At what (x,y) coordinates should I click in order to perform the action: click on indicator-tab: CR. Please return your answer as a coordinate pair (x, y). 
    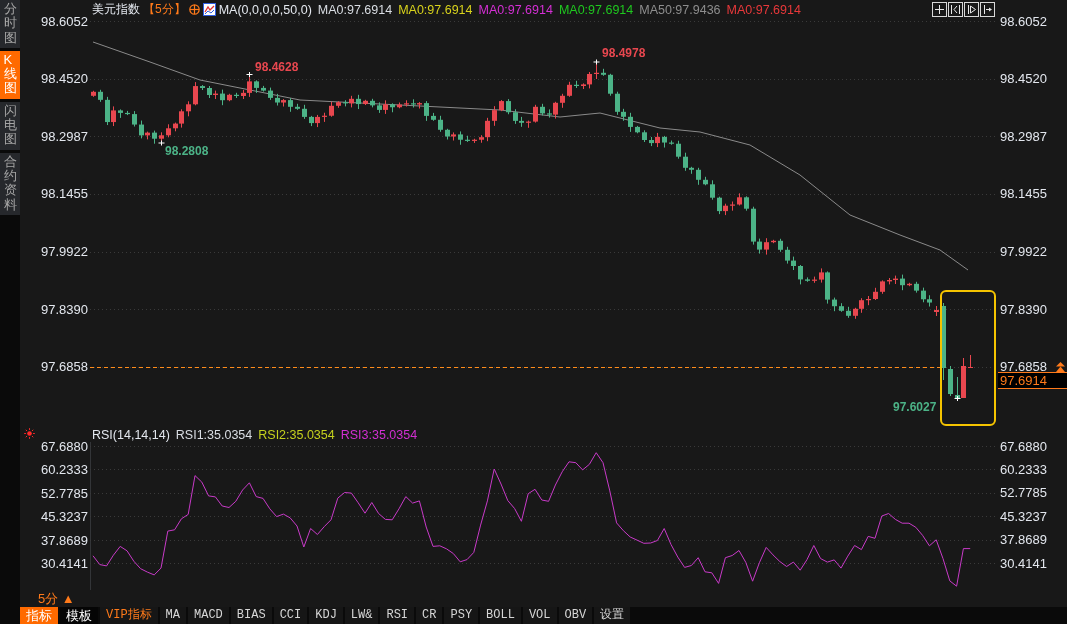
    Looking at the image, I should click on (429, 615).